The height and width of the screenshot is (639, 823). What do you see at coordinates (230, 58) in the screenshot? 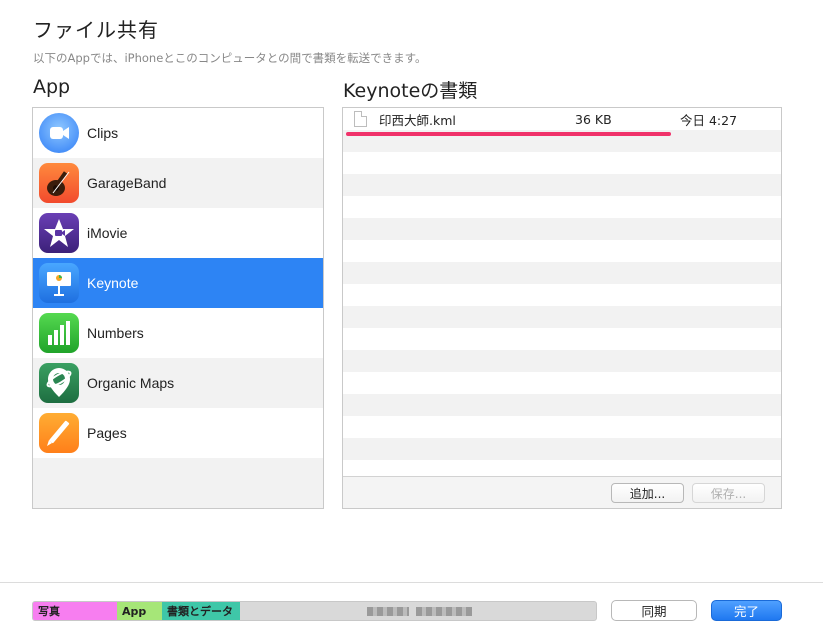
I see `page-subtitle: 以下のAppでは、iPhoneとこのコンピュータとの間で書類を転送できます。` at bounding box center [230, 58].